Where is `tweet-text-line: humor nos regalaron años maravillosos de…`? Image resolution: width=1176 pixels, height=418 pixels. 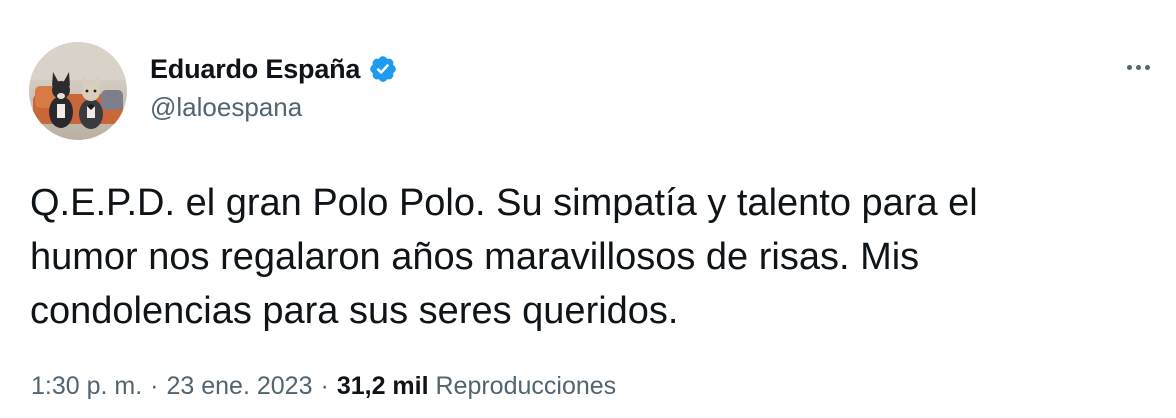 tweet-text-line: humor nos regalaron años maravillosos de… is located at coordinates (475, 257).